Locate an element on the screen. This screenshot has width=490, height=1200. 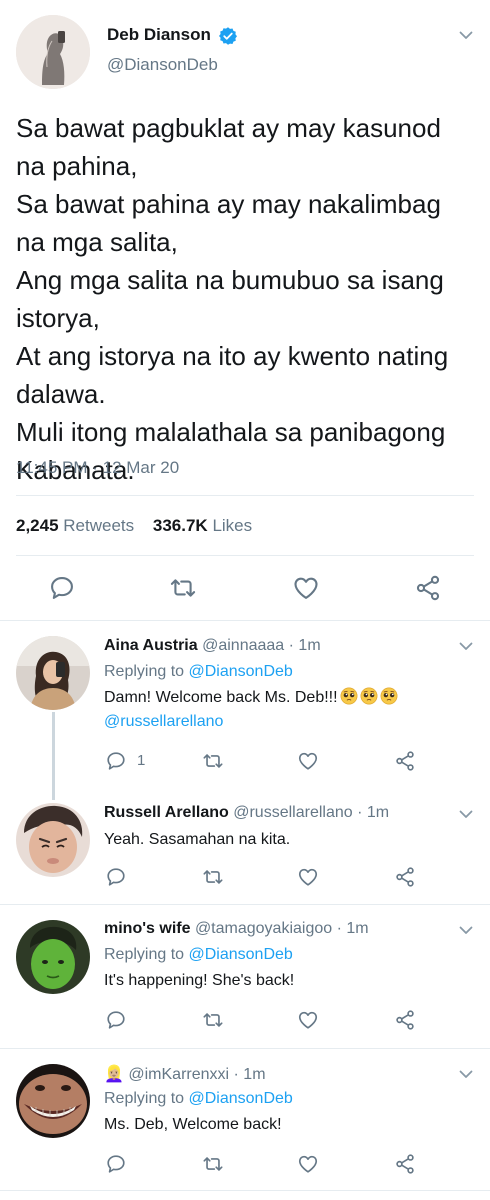
tweet-text-line: At ang istorya na ito ay kwento nating is located at coordinates (232, 356).